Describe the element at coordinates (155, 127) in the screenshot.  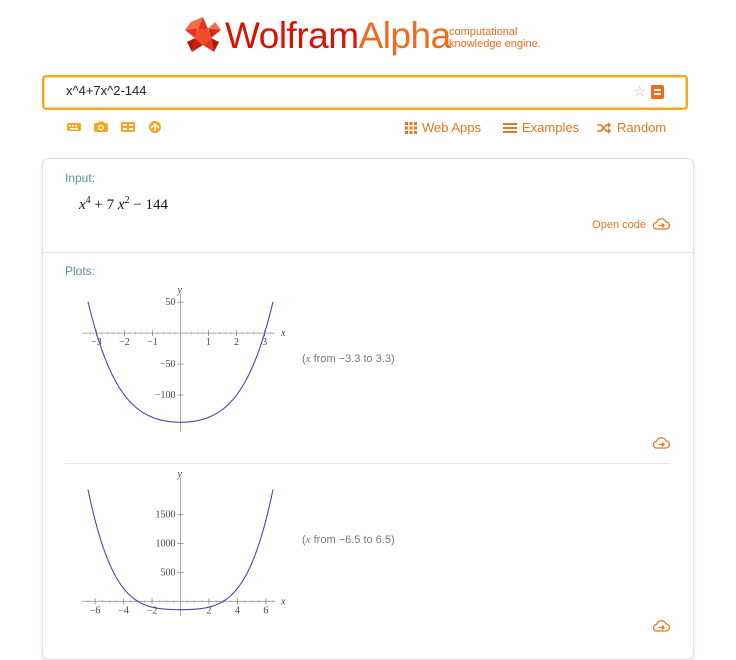
I see `random-example-icon` at that location.